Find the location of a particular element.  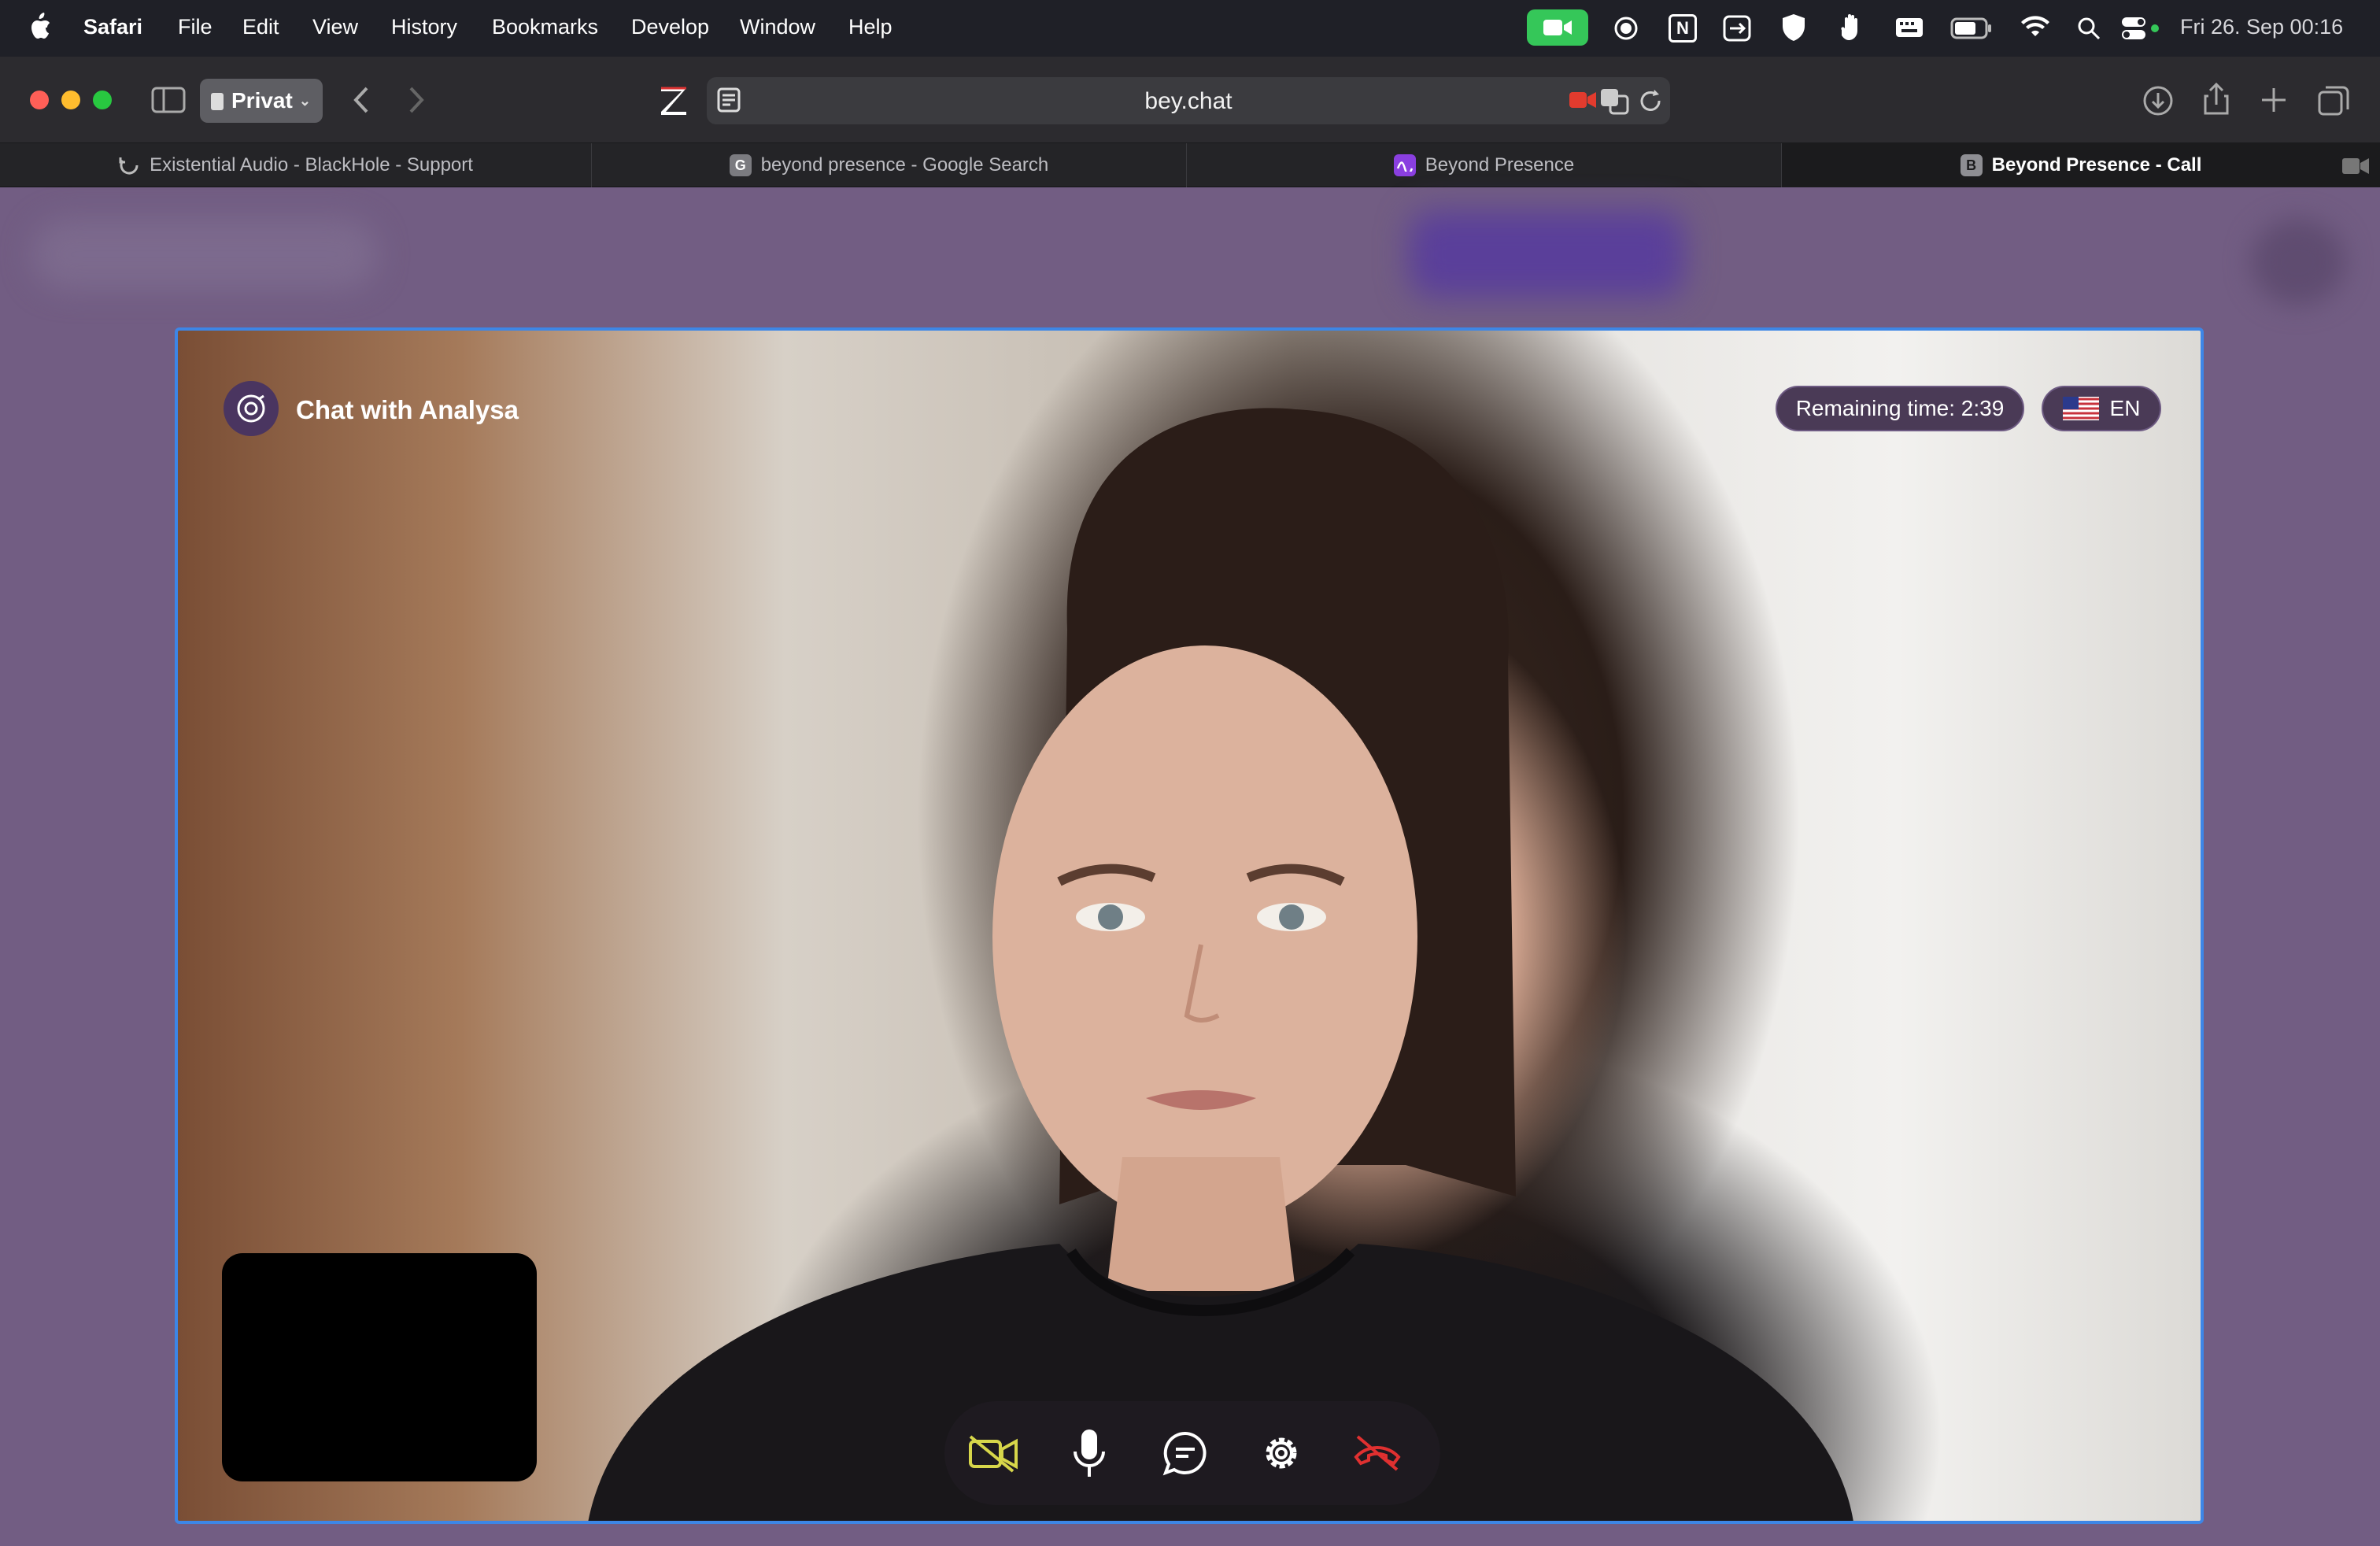

camera-off-icon is located at coordinates (993, 1453).